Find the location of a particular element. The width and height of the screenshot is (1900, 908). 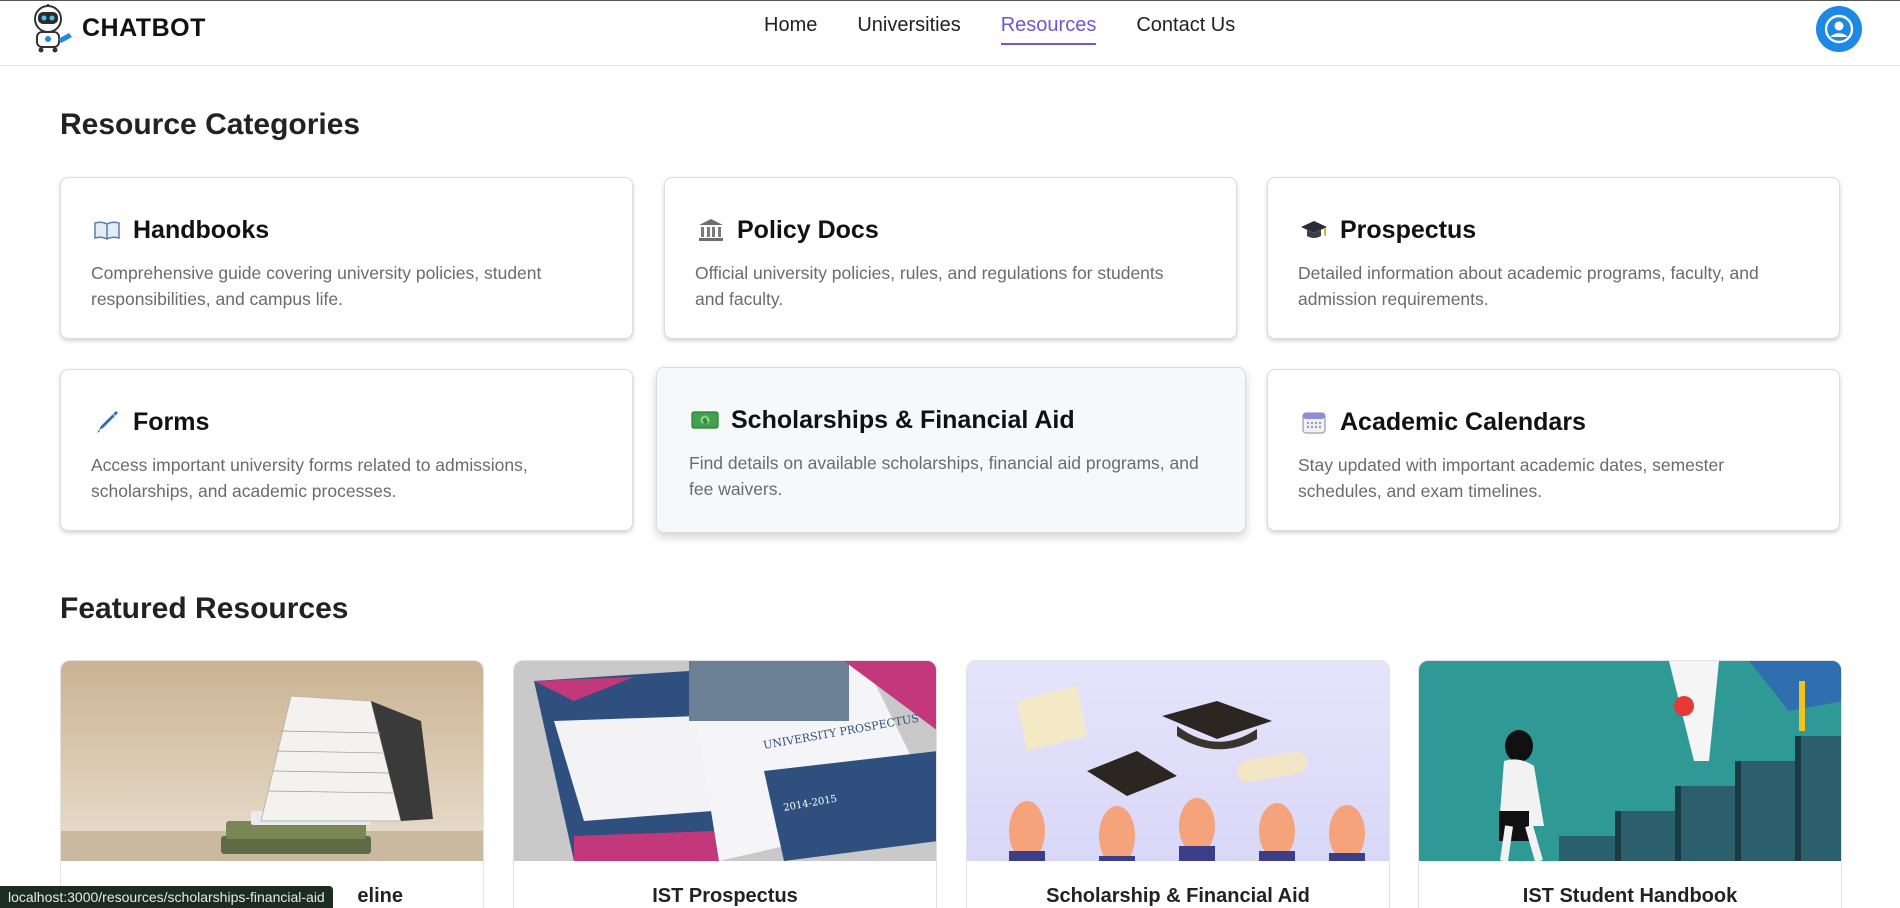

featured-resources-heading: Featured Resources is located at coordinates (204, 608).